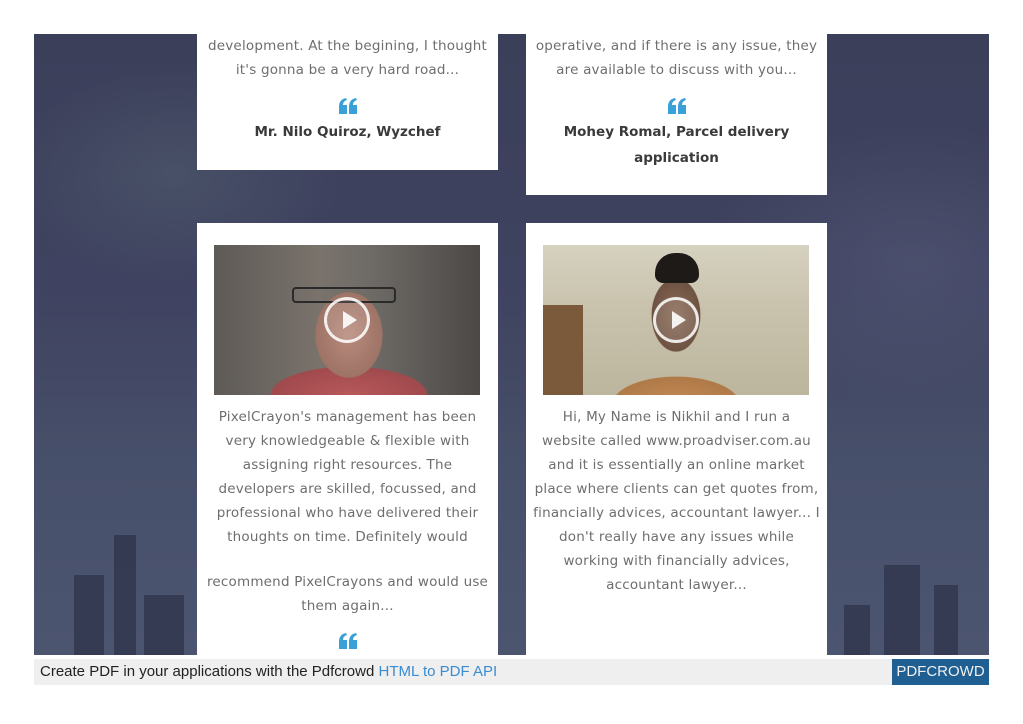 This screenshot has width=1023, height=724. Describe the element at coordinates (563, 350) in the screenshot. I see `door-detail` at that location.